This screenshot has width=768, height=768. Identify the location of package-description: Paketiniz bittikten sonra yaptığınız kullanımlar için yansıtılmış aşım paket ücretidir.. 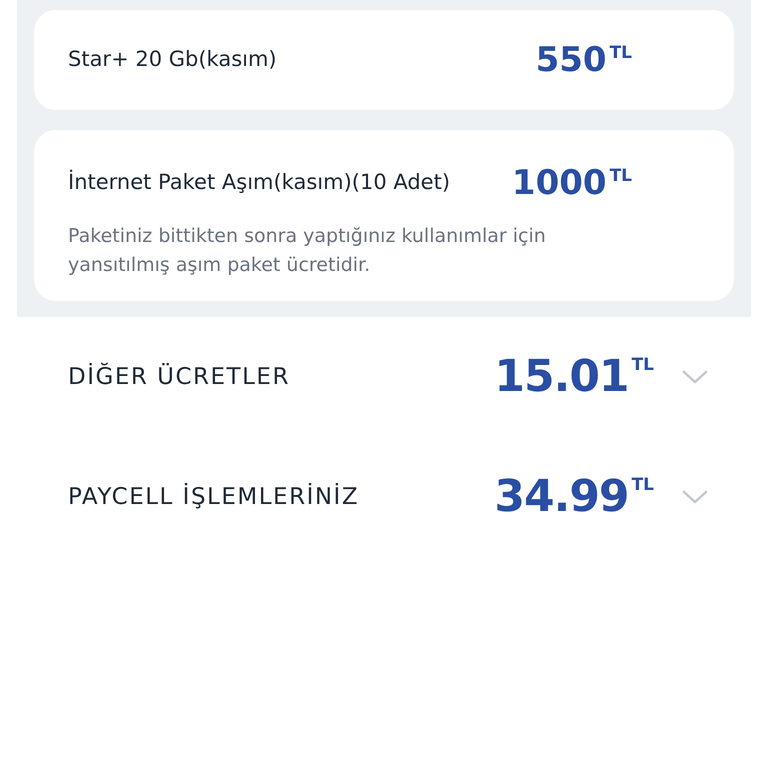
(307, 251).